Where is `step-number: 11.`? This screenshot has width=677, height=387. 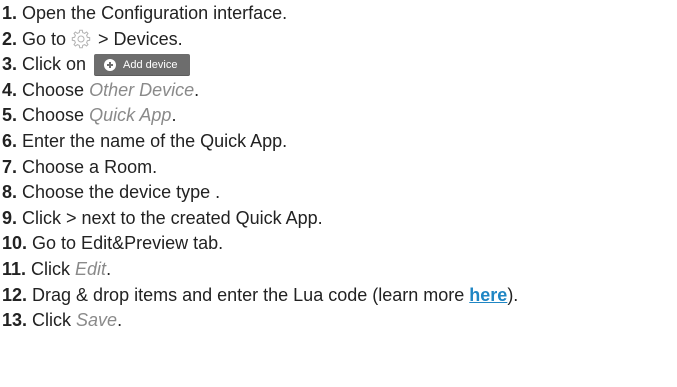
step-number: 11. is located at coordinates (14, 268).